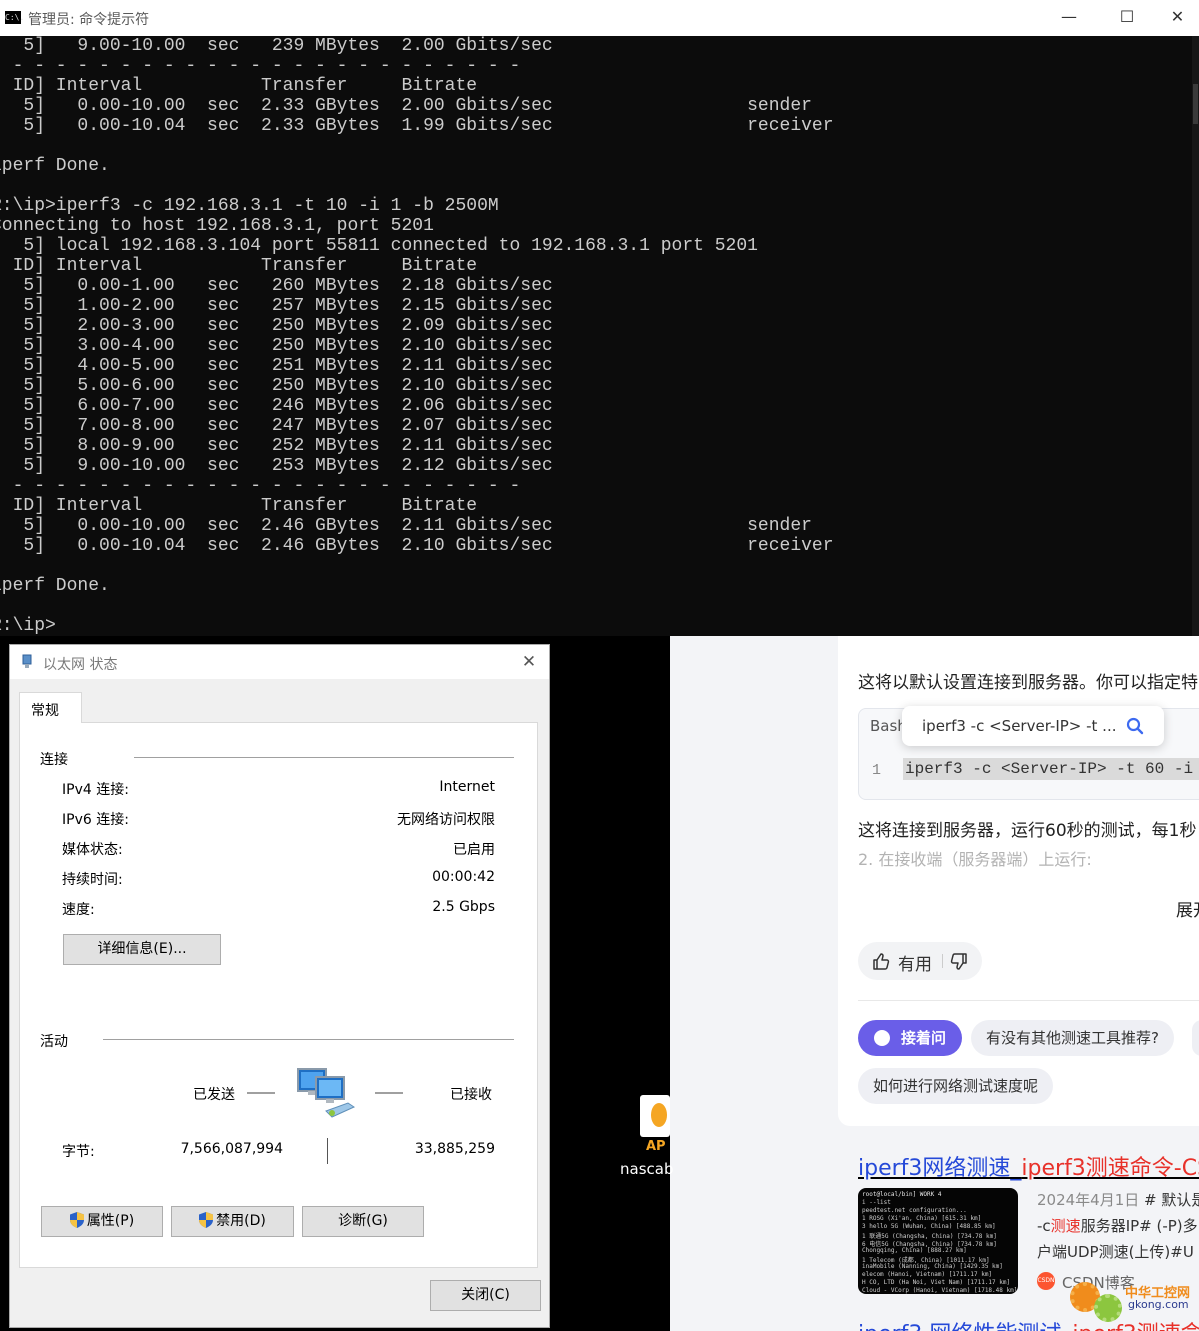 The height and width of the screenshot is (1331, 1199). What do you see at coordinates (1028, 683) in the screenshot?
I see `answer-intro-text: 这将以默认设置连接到服务器。你可以指定特` at bounding box center [1028, 683].